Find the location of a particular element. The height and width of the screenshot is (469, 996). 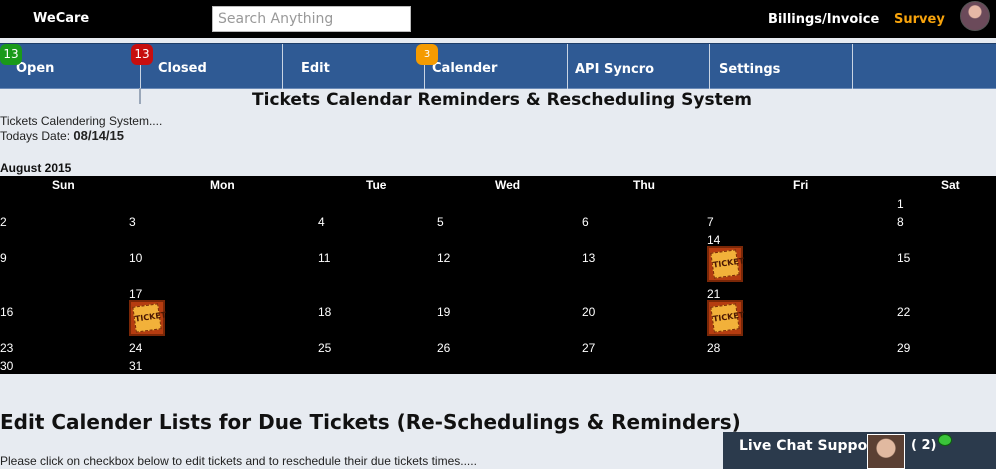

calendar-day: 8 is located at coordinates (900, 222).